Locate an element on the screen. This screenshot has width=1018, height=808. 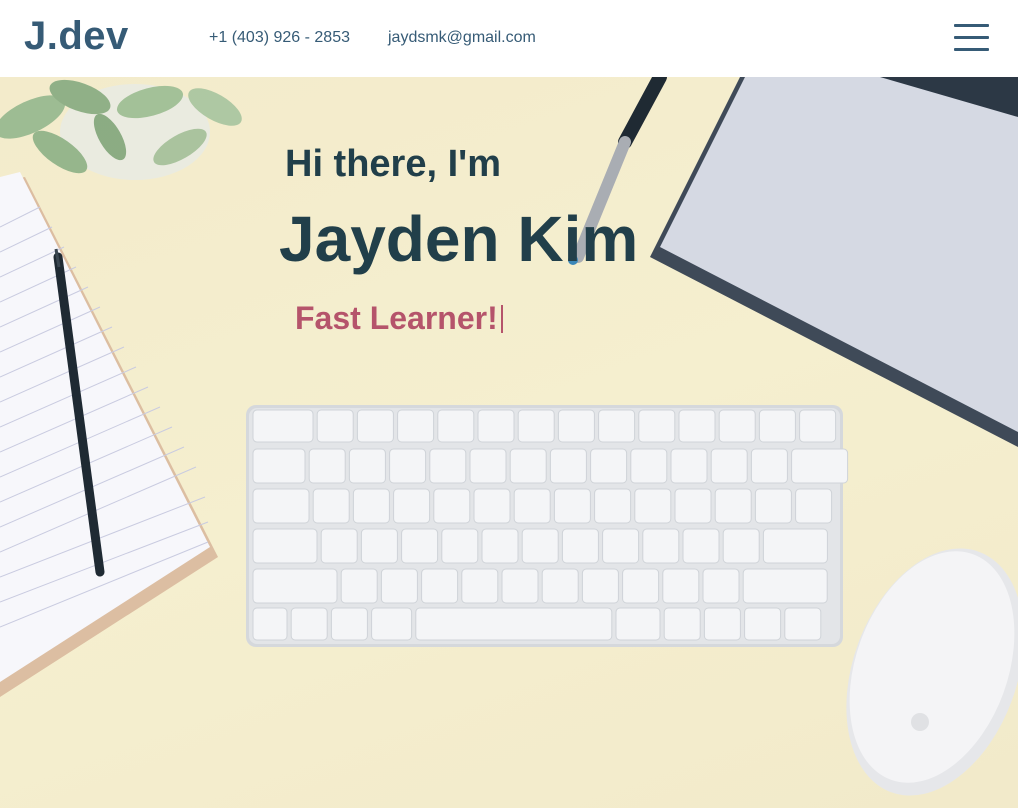
menu-bar-middle is located at coordinates (971, 37).